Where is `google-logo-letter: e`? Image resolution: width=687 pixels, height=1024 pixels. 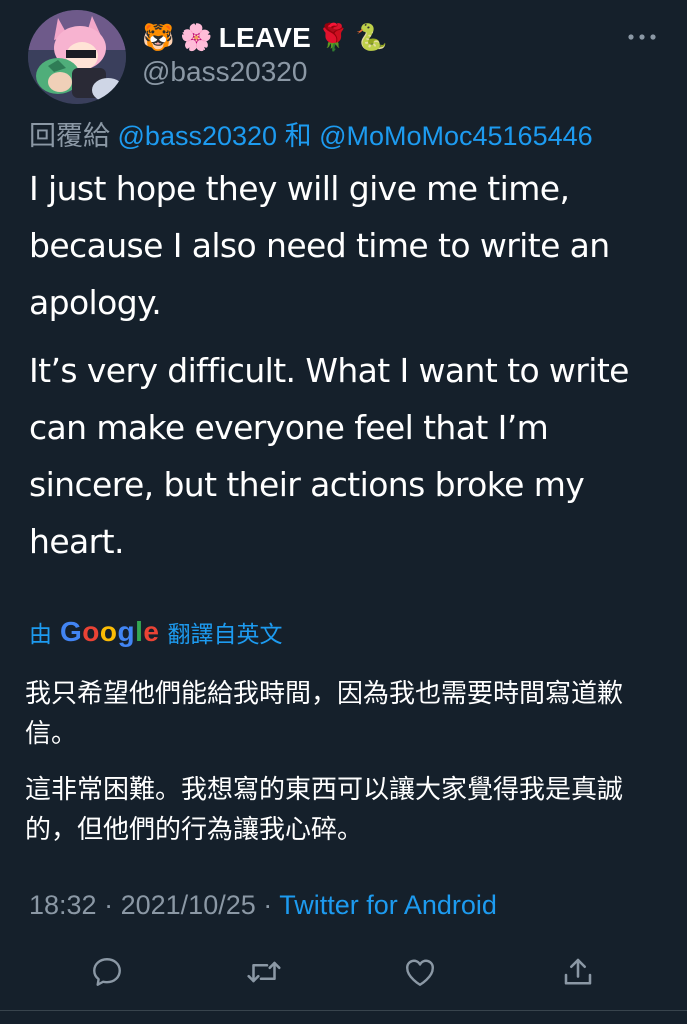
google-logo-letter: e is located at coordinates (151, 631).